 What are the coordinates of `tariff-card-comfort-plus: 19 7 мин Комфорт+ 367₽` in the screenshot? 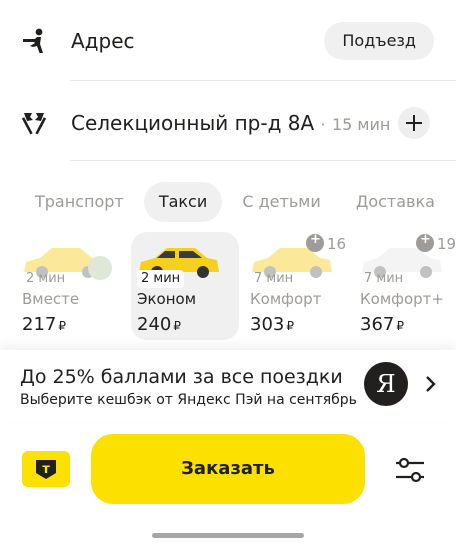 It's located at (405, 286).